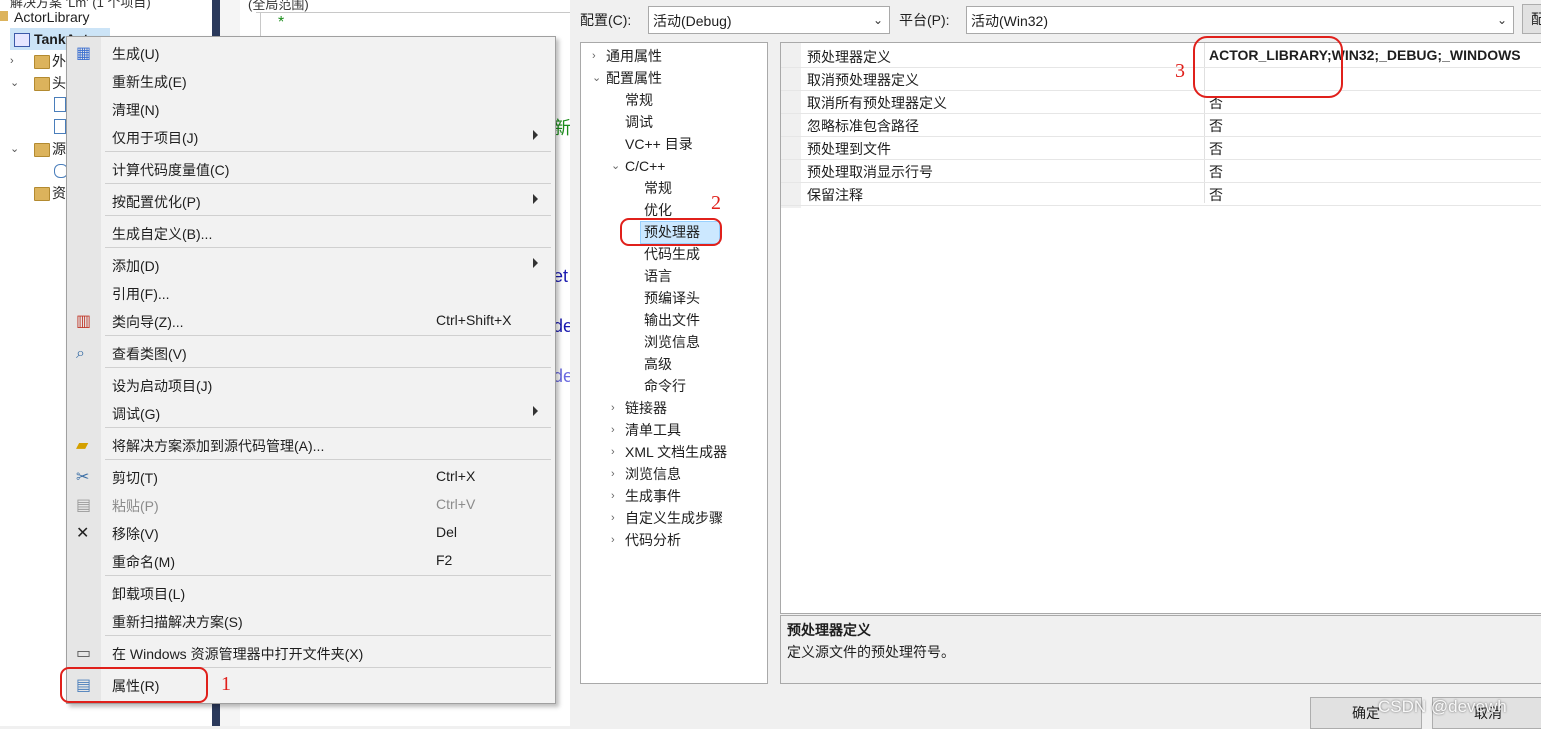 The image size is (1541, 729). I want to click on nav-item: › XML 文档生成器, so click(669, 452).